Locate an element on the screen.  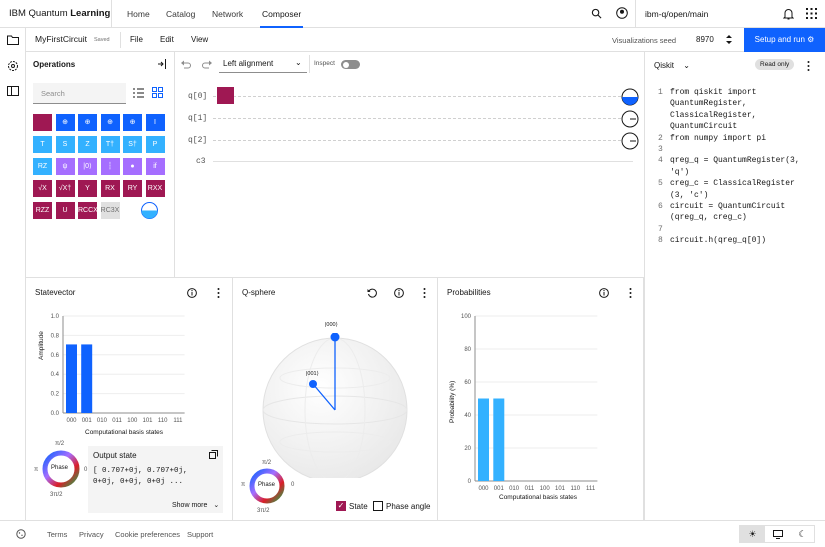
setup-run-label: Setup and run is located at coordinates (779, 39).